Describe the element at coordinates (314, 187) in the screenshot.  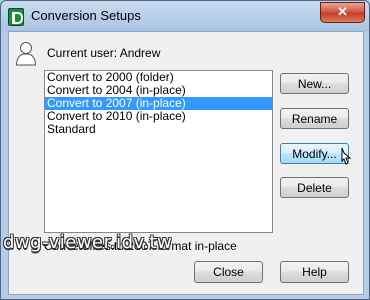
I see `delete-button: Delete` at that location.